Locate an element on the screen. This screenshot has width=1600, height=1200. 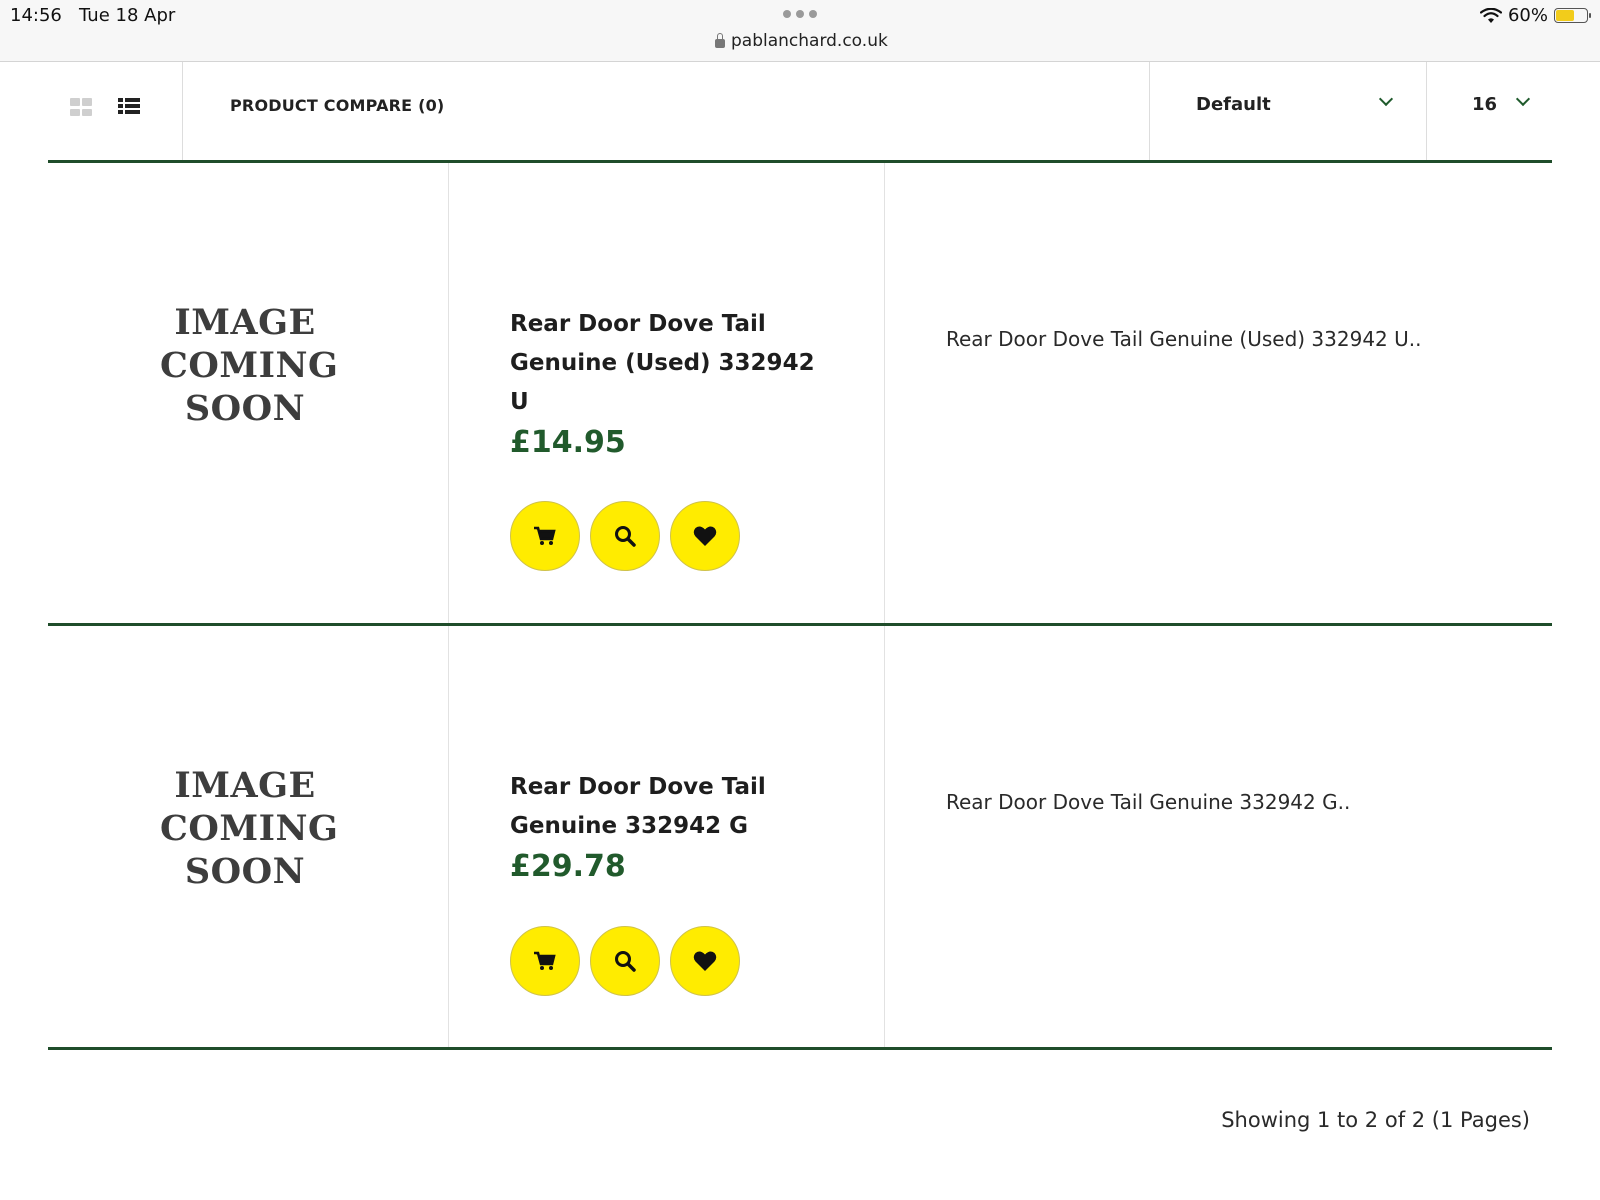
status-indicators: 60% is located at coordinates (1535, 15).